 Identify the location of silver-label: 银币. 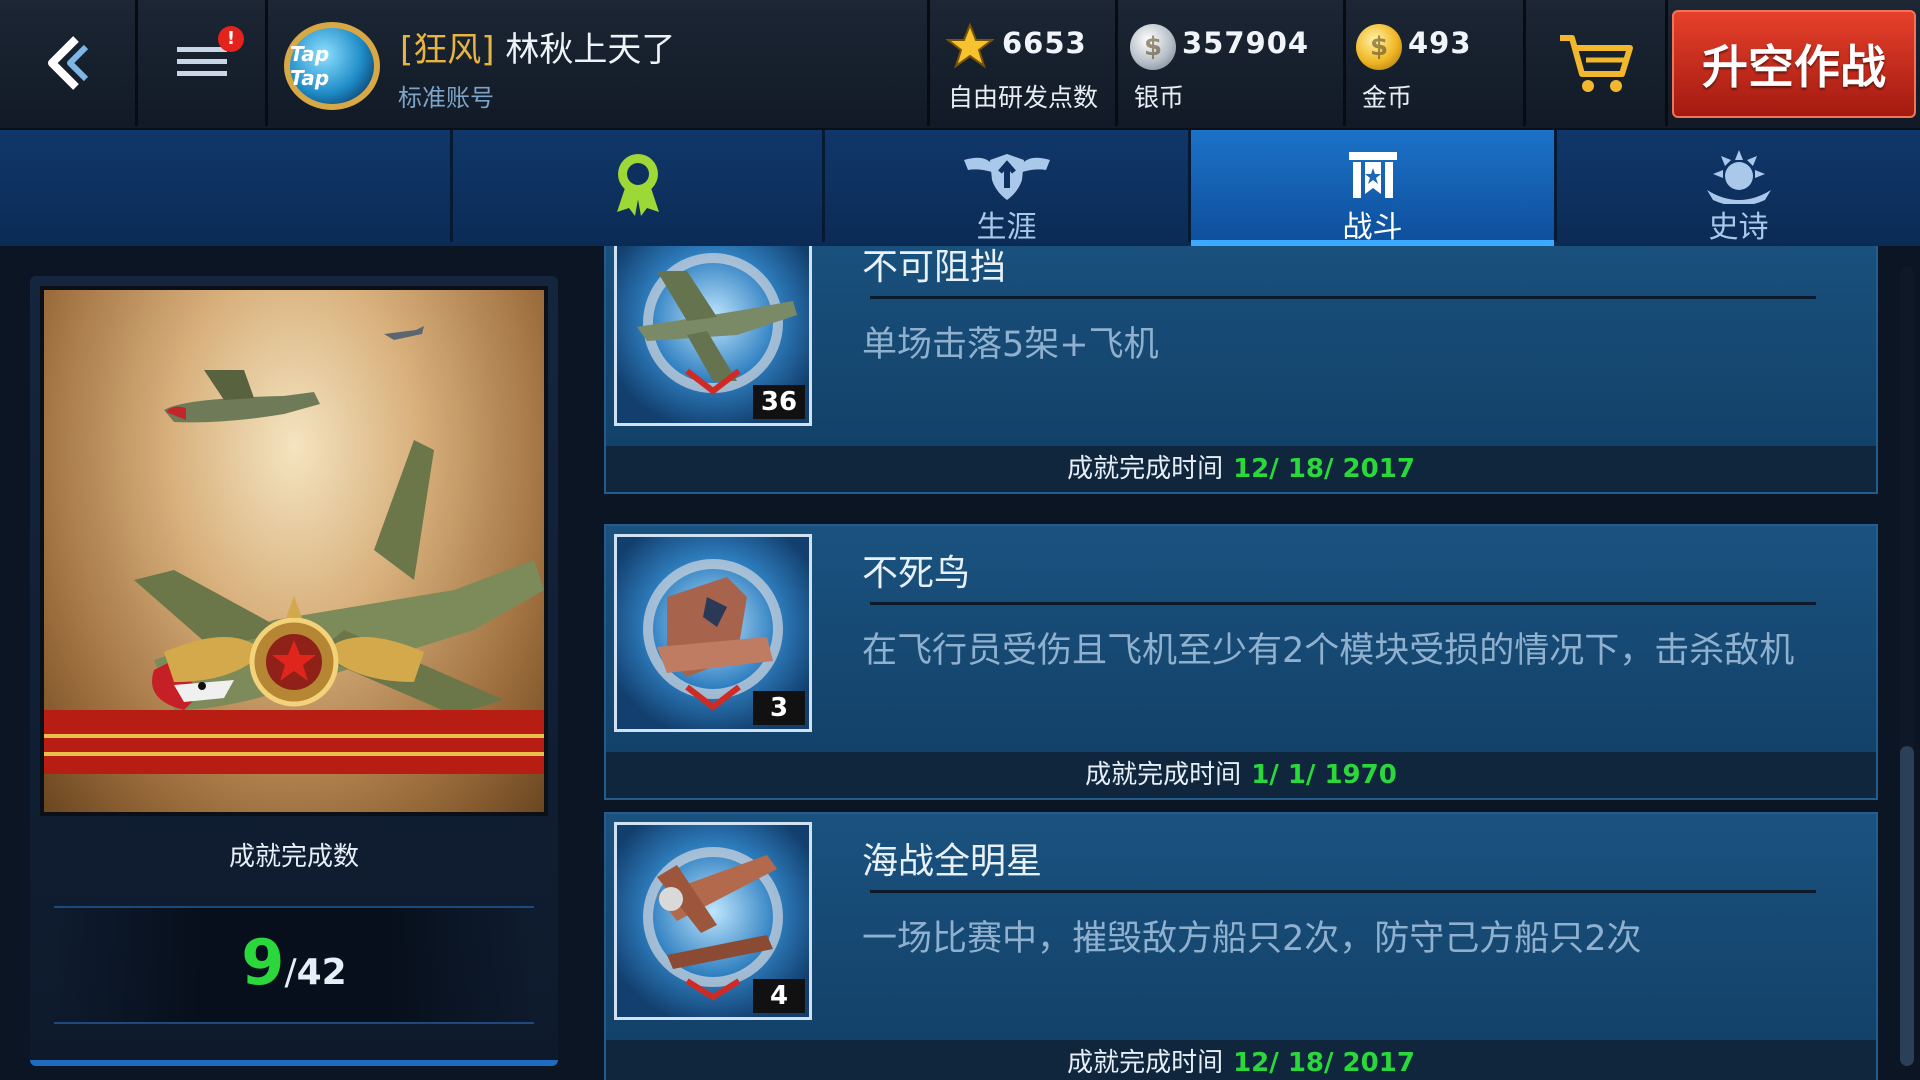
(1159, 97).